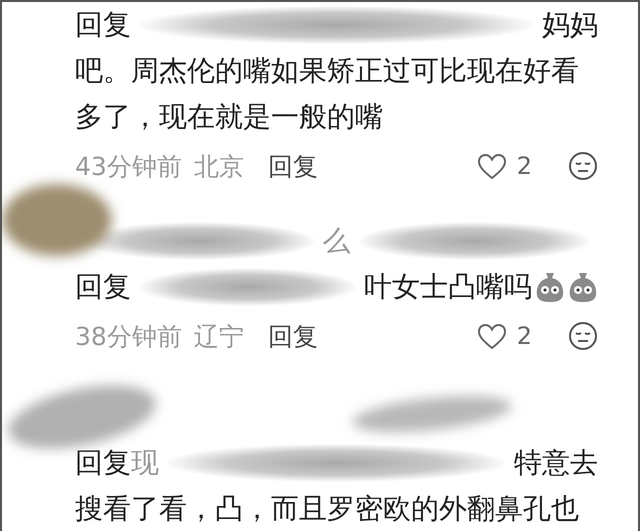  What do you see at coordinates (448, 287) in the screenshot?
I see `comment-text: 叶女士凸嘴吗` at bounding box center [448, 287].